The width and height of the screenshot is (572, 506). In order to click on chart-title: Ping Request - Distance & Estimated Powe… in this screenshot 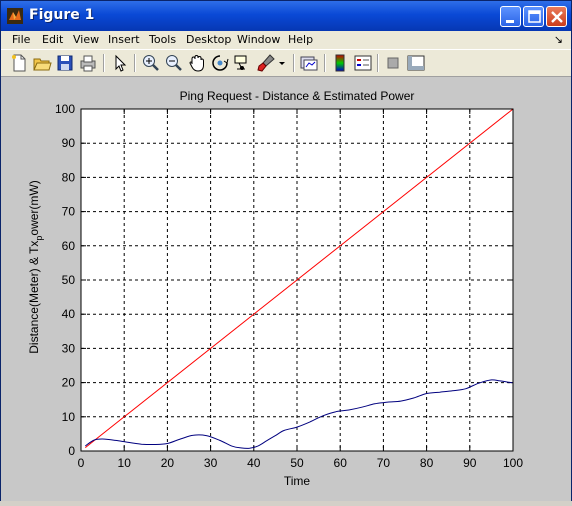, I will do `click(297, 96)`.